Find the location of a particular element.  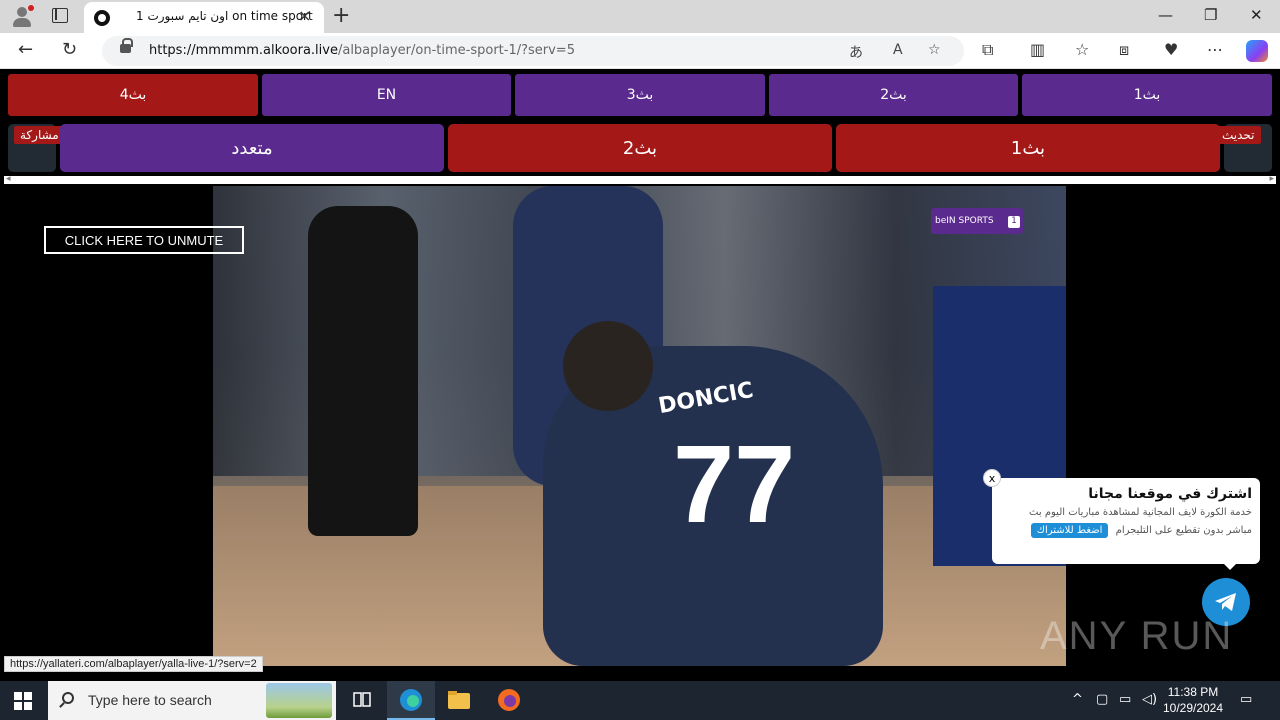

server-button-en: EN is located at coordinates (386, 95).